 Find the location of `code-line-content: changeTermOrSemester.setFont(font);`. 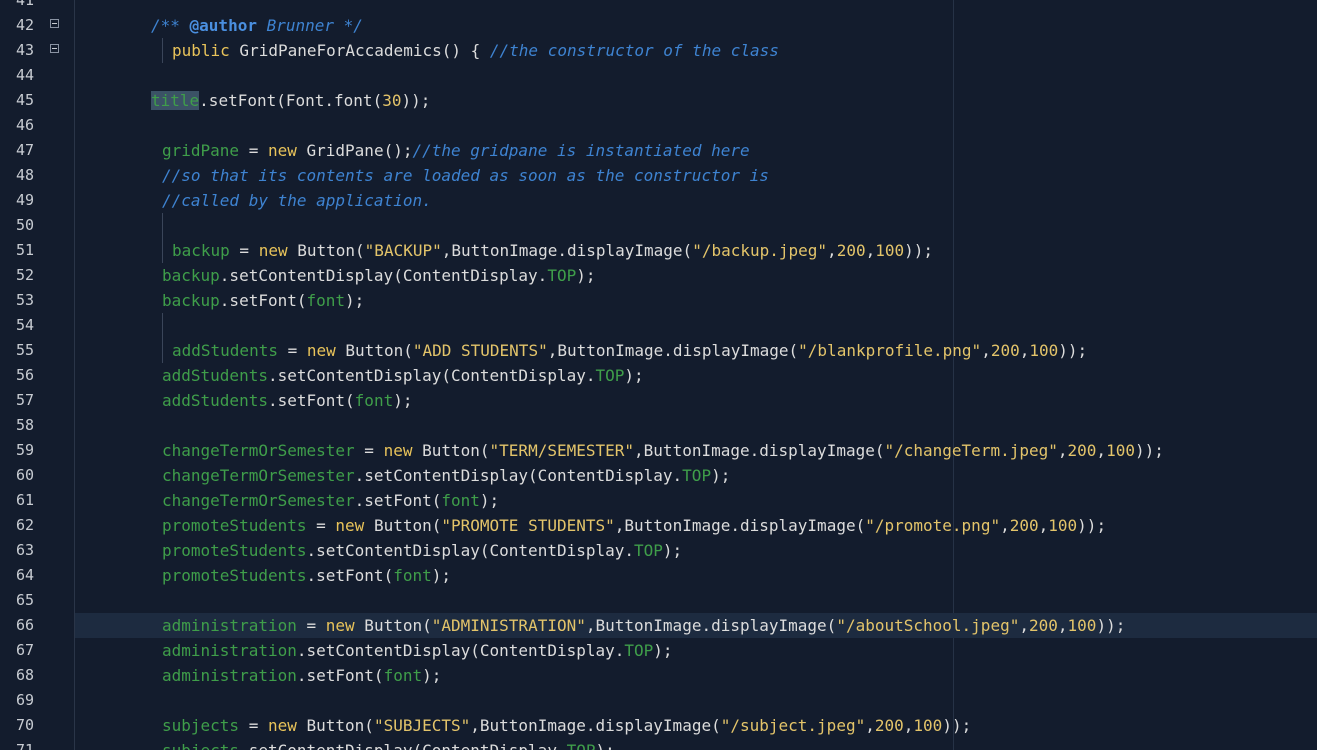

code-line-content: changeTermOrSemester.setFont(font); is located at coordinates (696, 500).